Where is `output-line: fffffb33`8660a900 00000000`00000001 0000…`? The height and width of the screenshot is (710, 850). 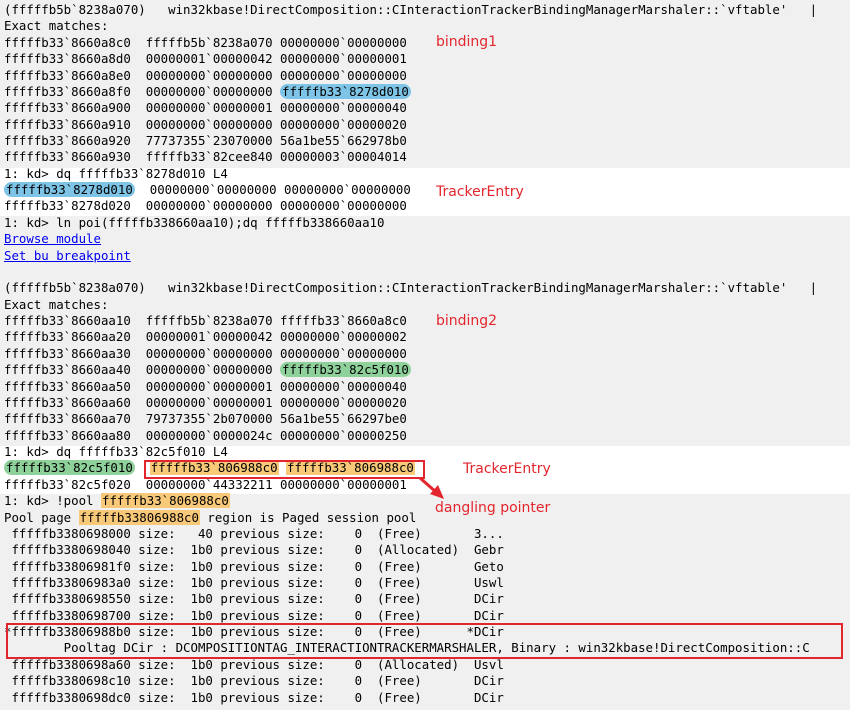
output-line: fffffb33`8660a900 00000000`00000001 0000… is located at coordinates (205, 108).